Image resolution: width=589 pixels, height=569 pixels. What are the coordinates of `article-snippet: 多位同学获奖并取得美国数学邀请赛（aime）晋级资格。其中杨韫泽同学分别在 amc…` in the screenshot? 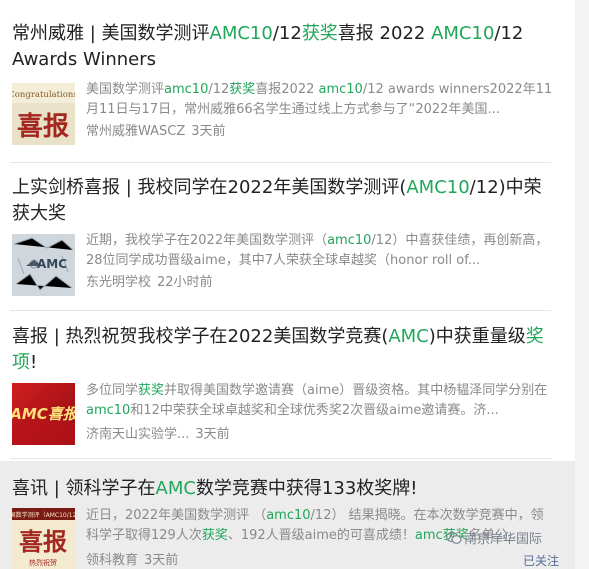 It's located at (321, 401).